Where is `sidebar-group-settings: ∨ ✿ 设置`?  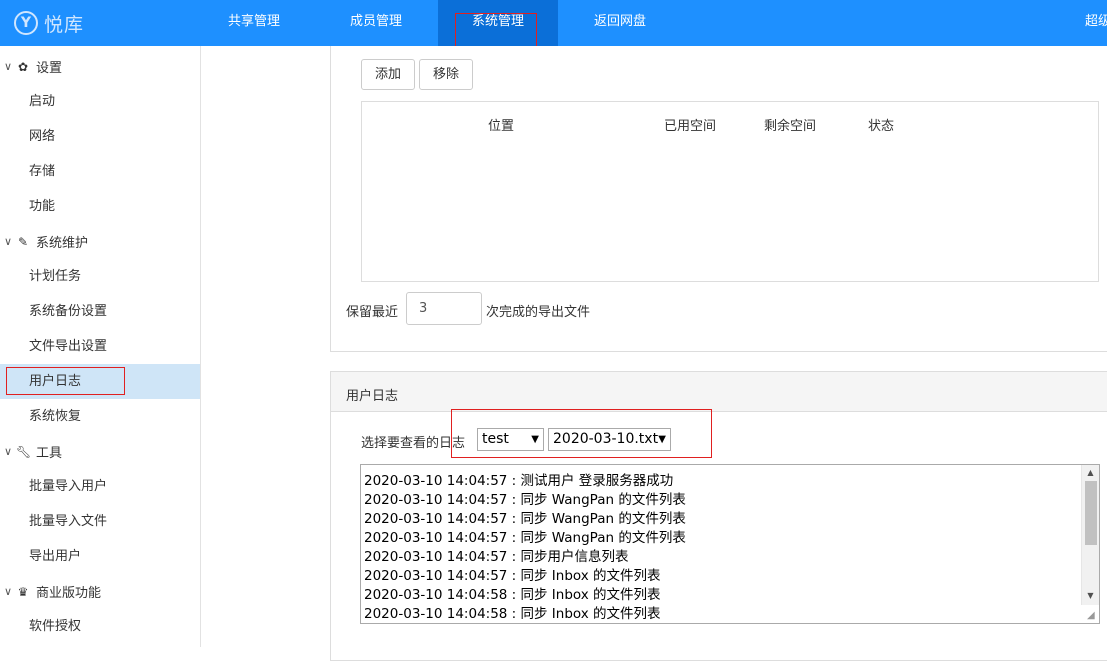
sidebar-group-settings: ∨ ✿ 设置 is located at coordinates (100, 66).